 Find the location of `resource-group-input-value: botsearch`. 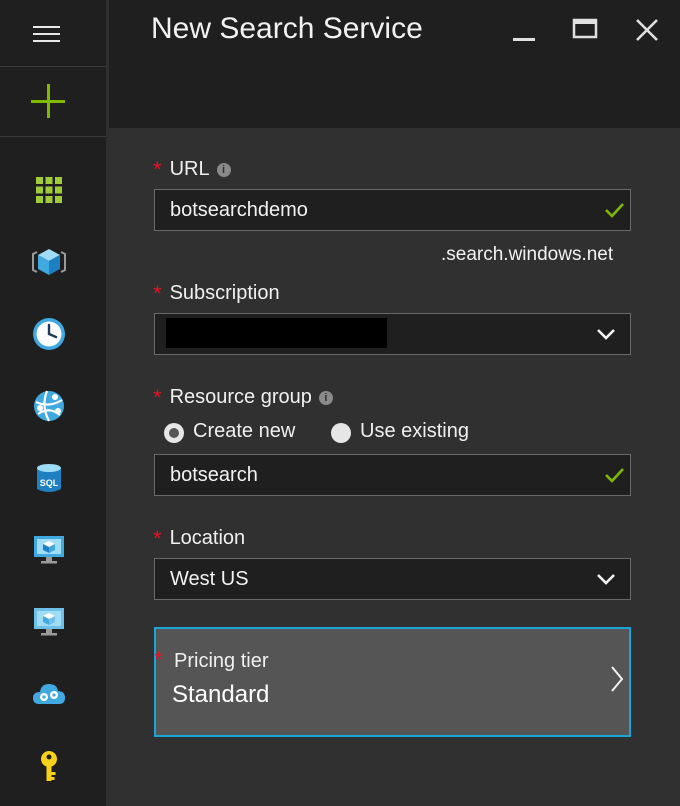

resource-group-input-value: botsearch is located at coordinates (214, 475).